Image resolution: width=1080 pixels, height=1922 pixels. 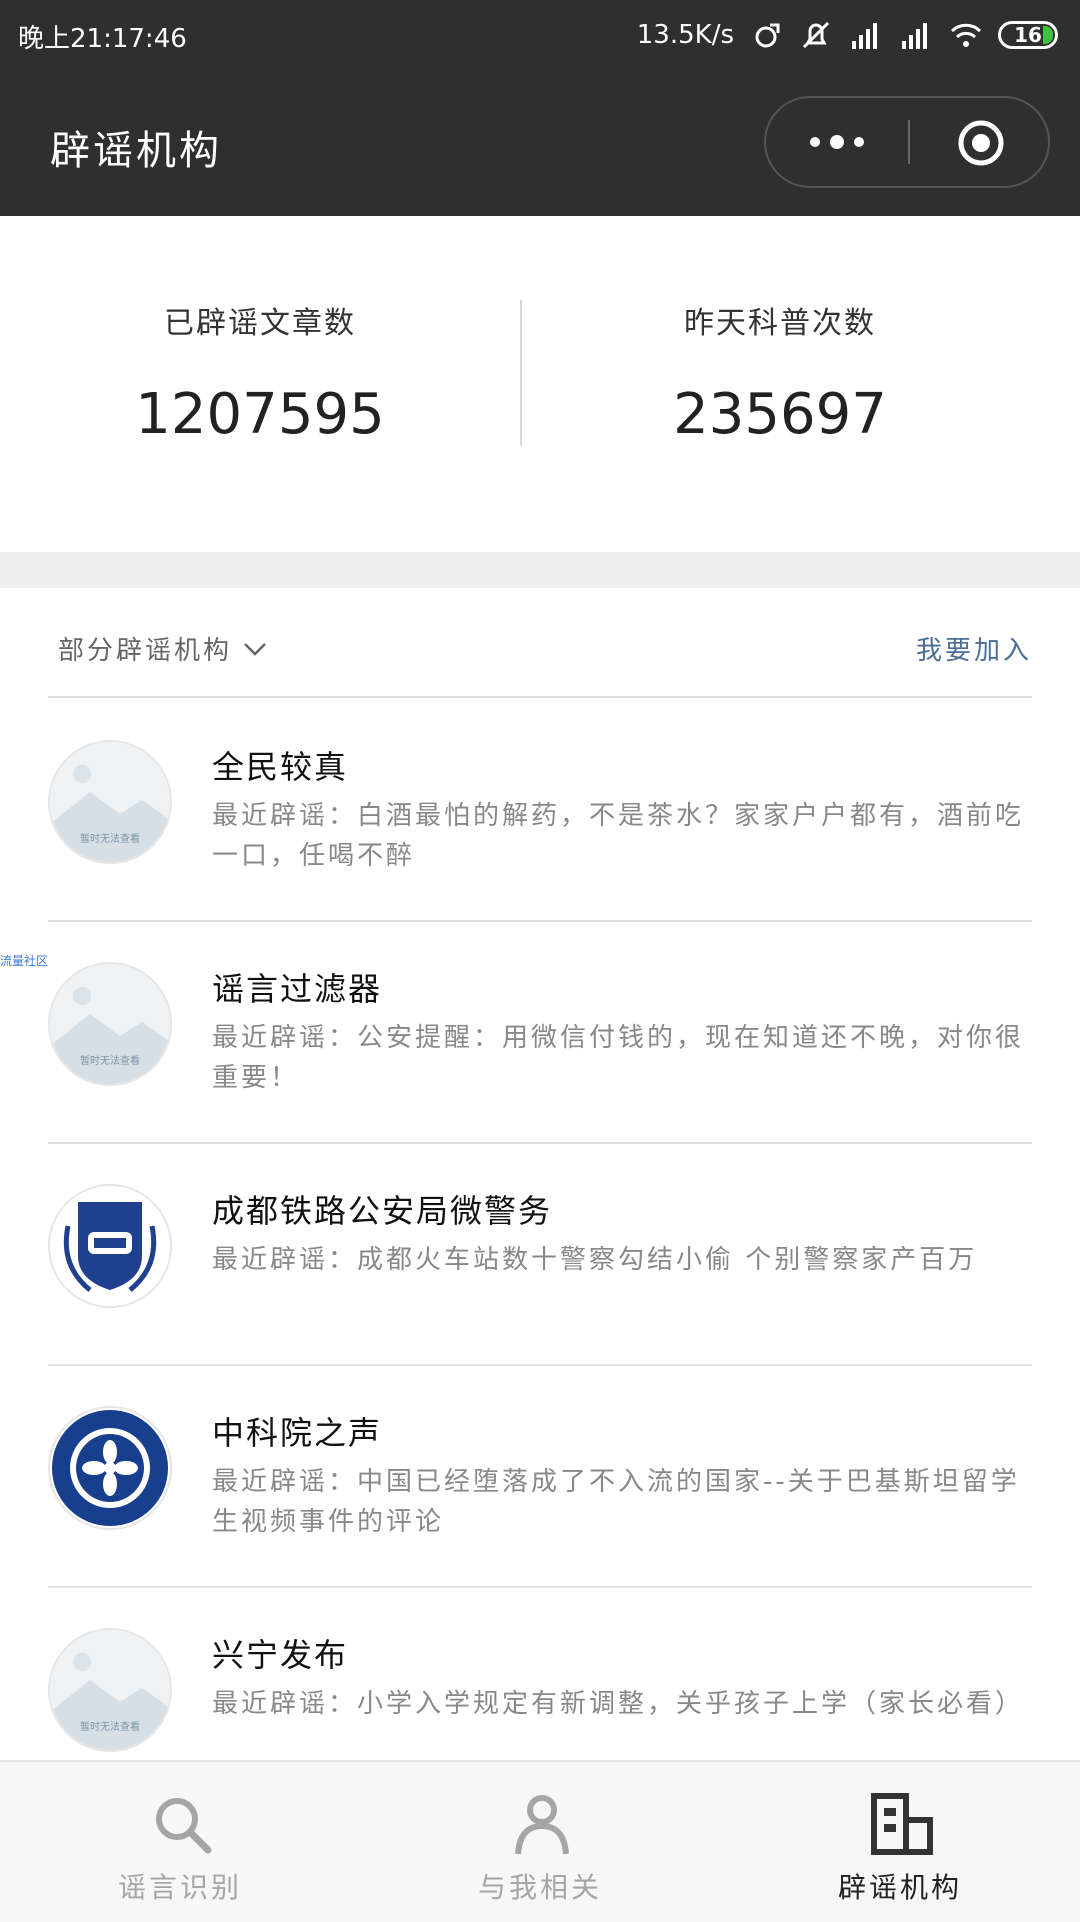 I want to click on police-badge-icon, so click(x=110, y=1246).